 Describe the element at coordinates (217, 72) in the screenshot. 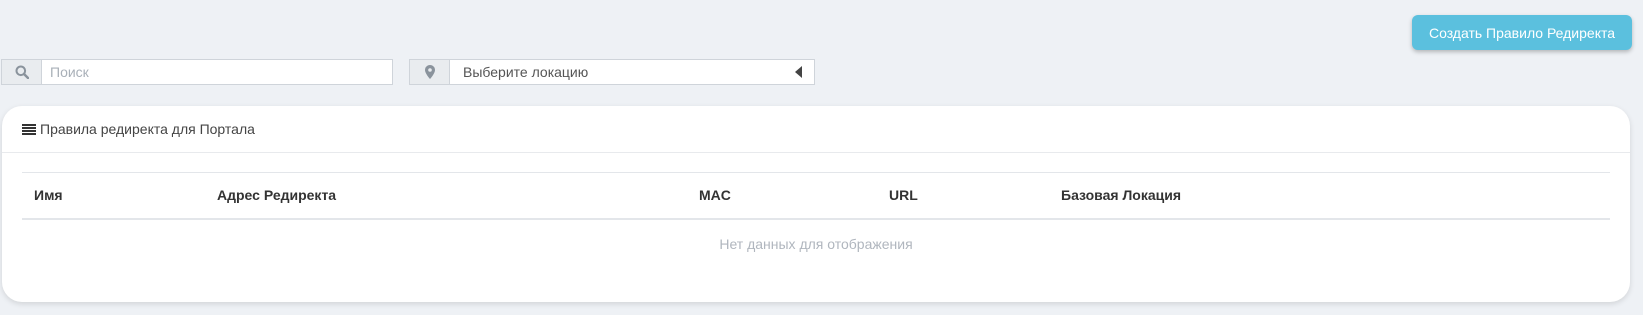

I see `search-input` at that location.